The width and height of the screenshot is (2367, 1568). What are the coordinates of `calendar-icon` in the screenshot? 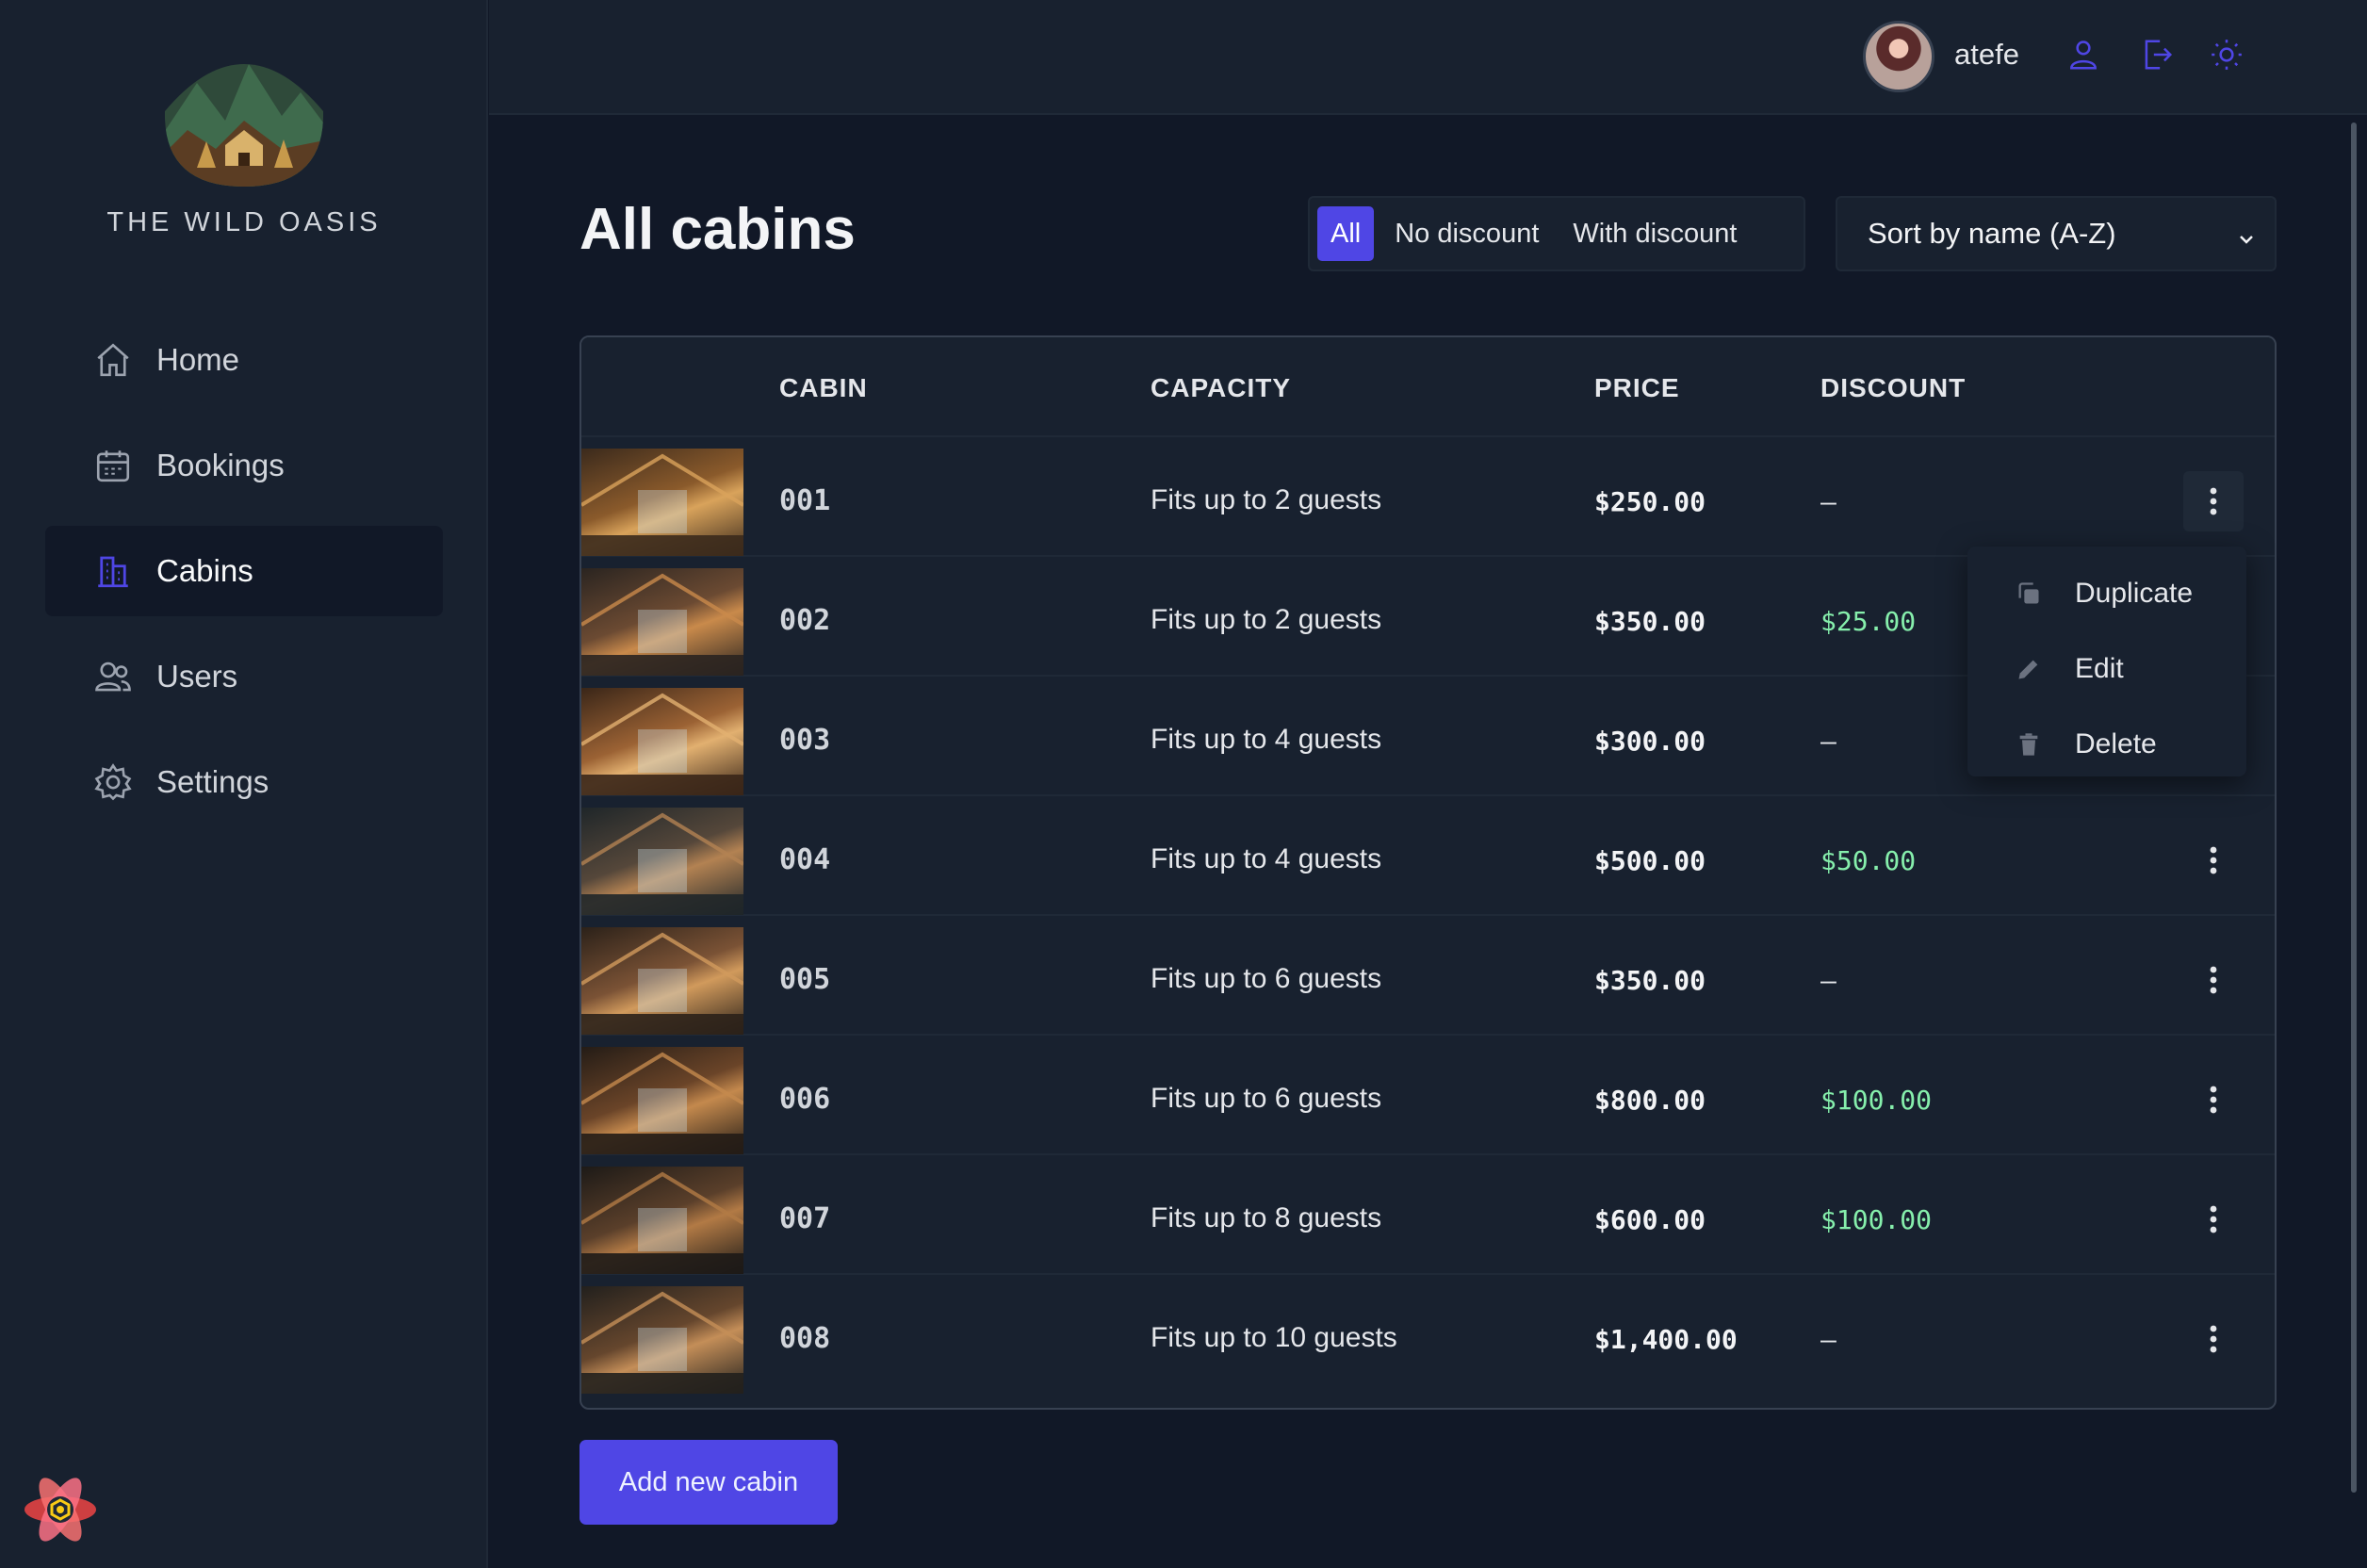 It's located at (113, 466).